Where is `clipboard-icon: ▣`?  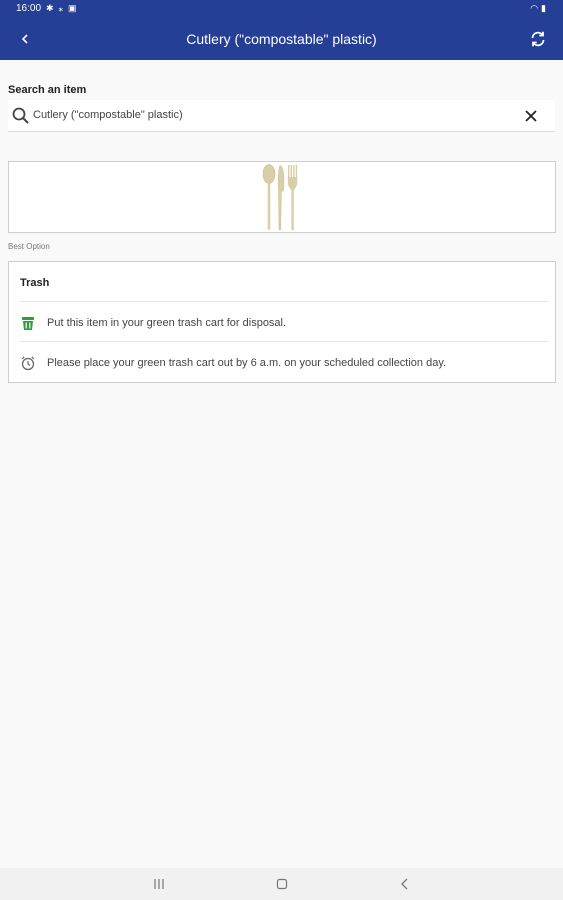
clipboard-icon: ▣ is located at coordinates (75, 8).